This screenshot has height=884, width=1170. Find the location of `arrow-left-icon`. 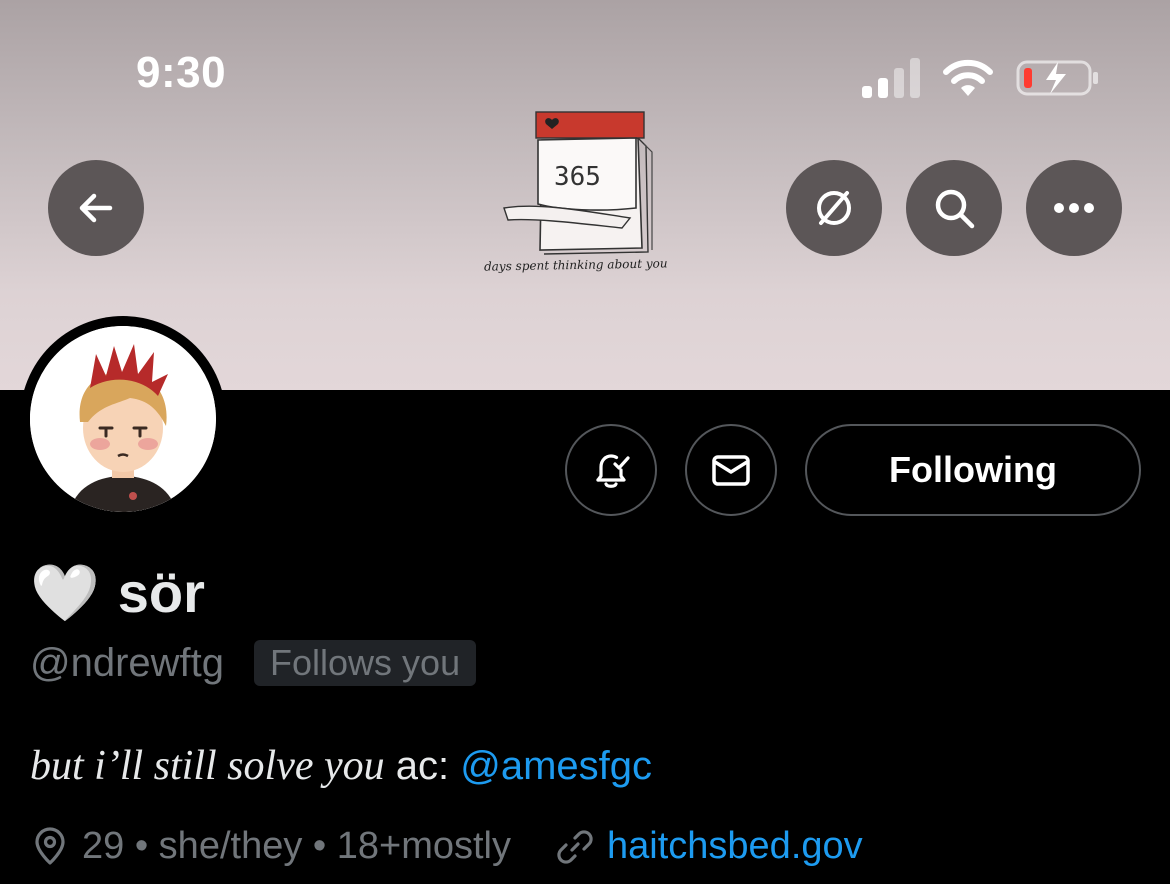

arrow-left-icon is located at coordinates (96, 208).